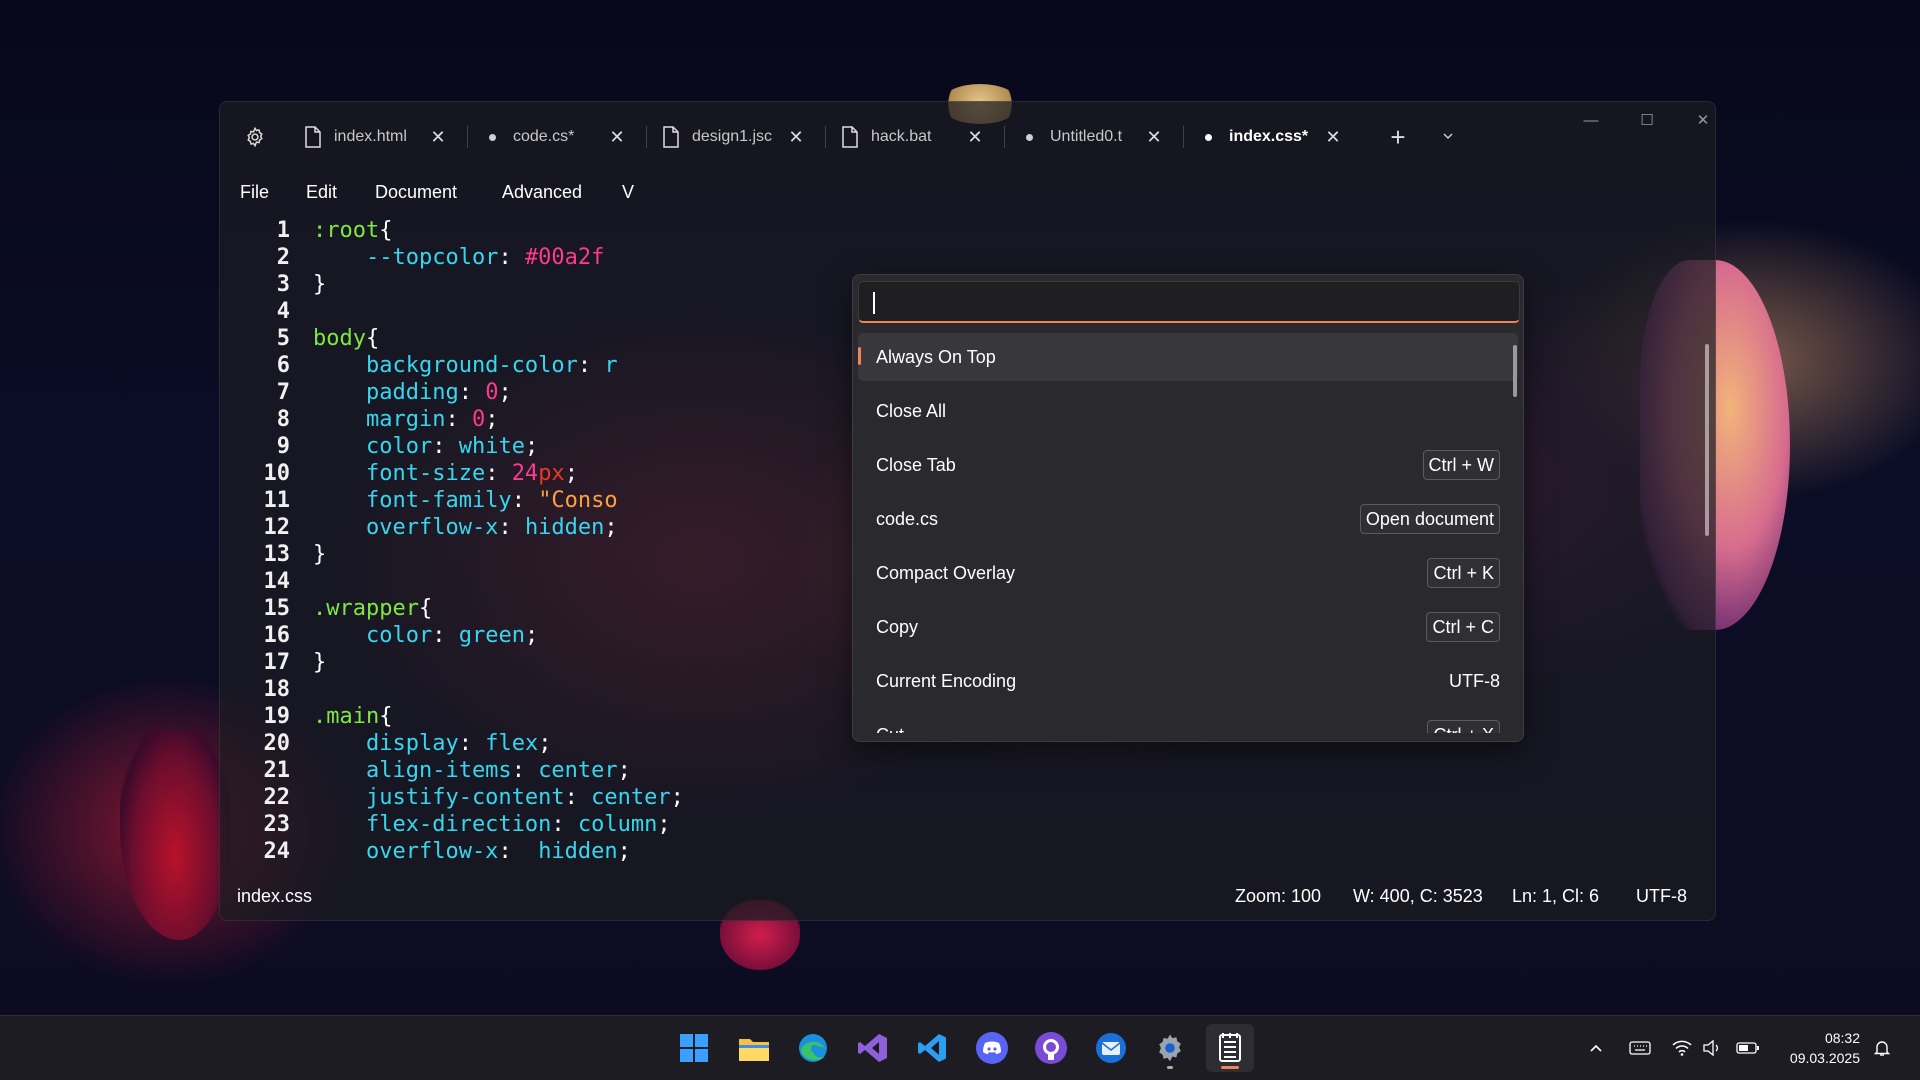  I want to click on status-cursor-position: Ln: 1, Cl: 6, so click(1555, 896).